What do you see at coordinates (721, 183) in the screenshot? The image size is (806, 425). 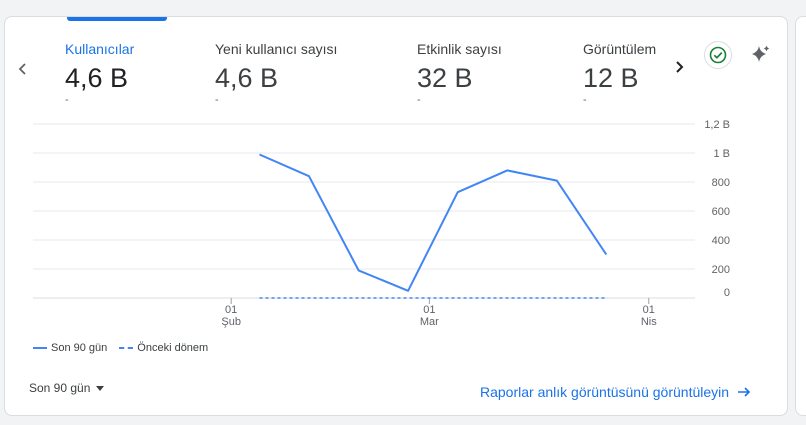 I see `y-tick-label: 800` at bounding box center [721, 183].